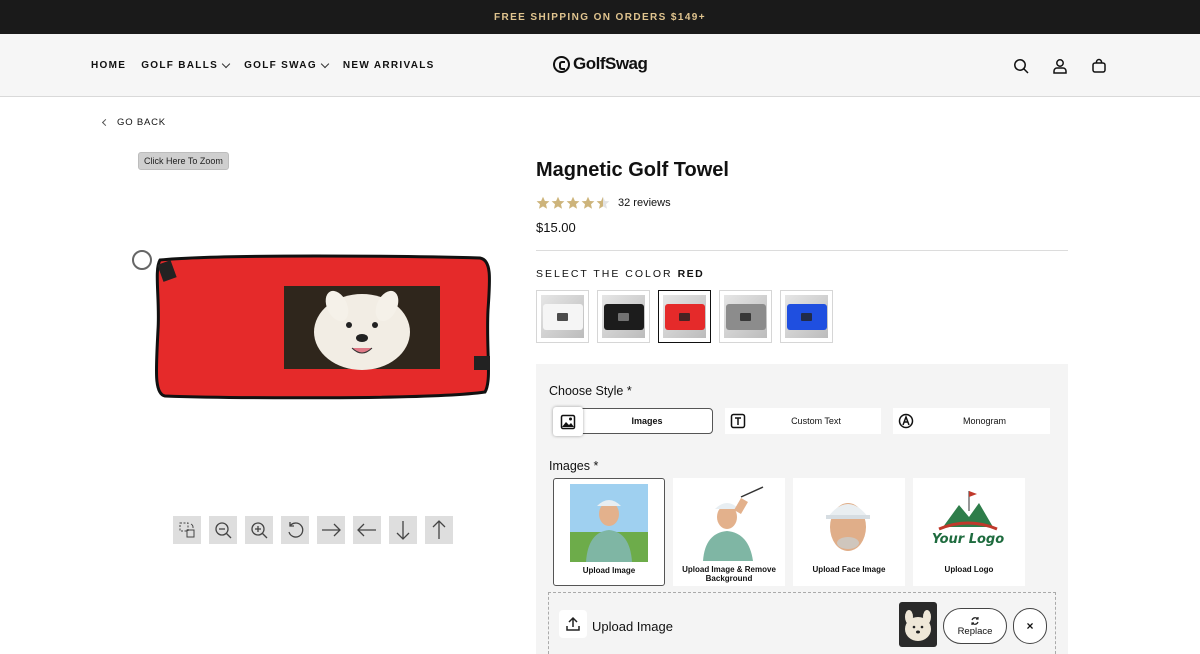 This screenshot has height=654, width=1200. What do you see at coordinates (604, 274) in the screenshot?
I see `color-label-text: SELECT THE COLOR` at bounding box center [604, 274].